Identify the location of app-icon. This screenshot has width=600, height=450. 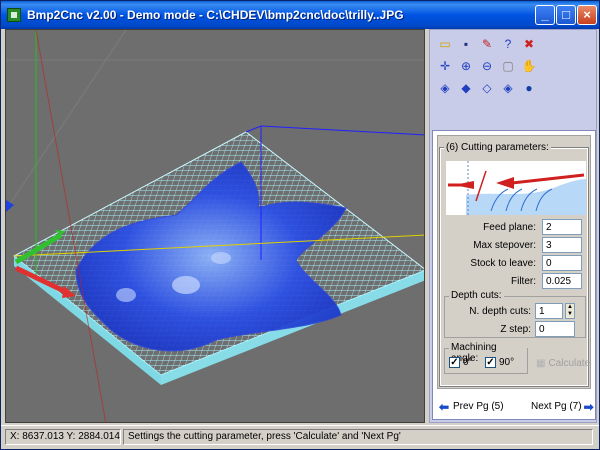
(14, 15).